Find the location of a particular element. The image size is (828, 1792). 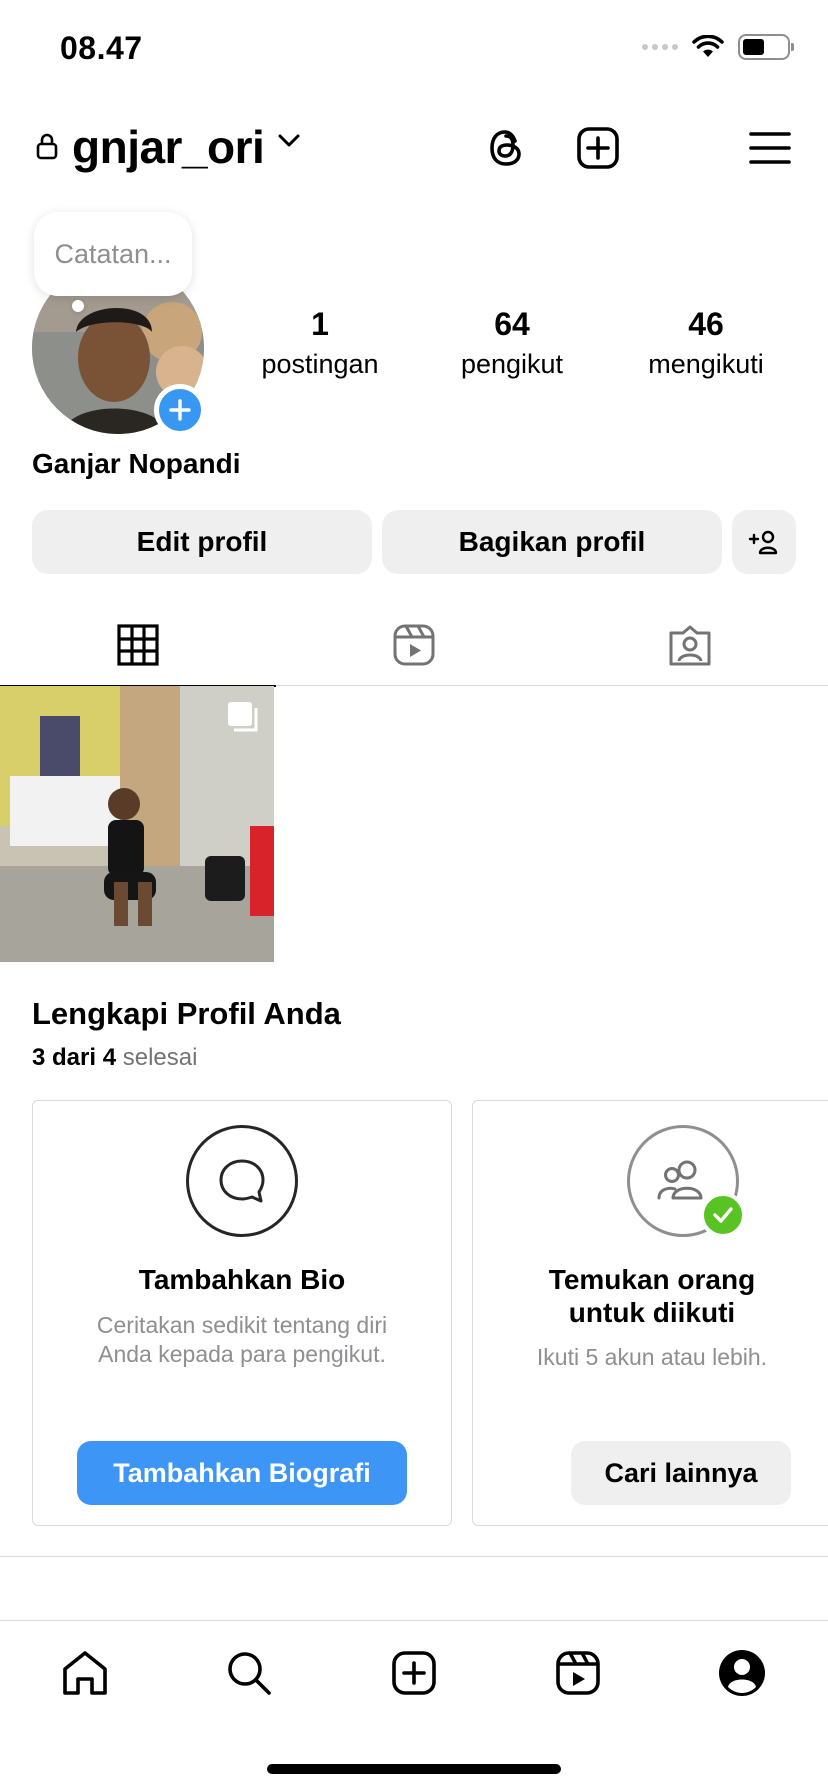

search-icon is located at coordinates (249, 1673).